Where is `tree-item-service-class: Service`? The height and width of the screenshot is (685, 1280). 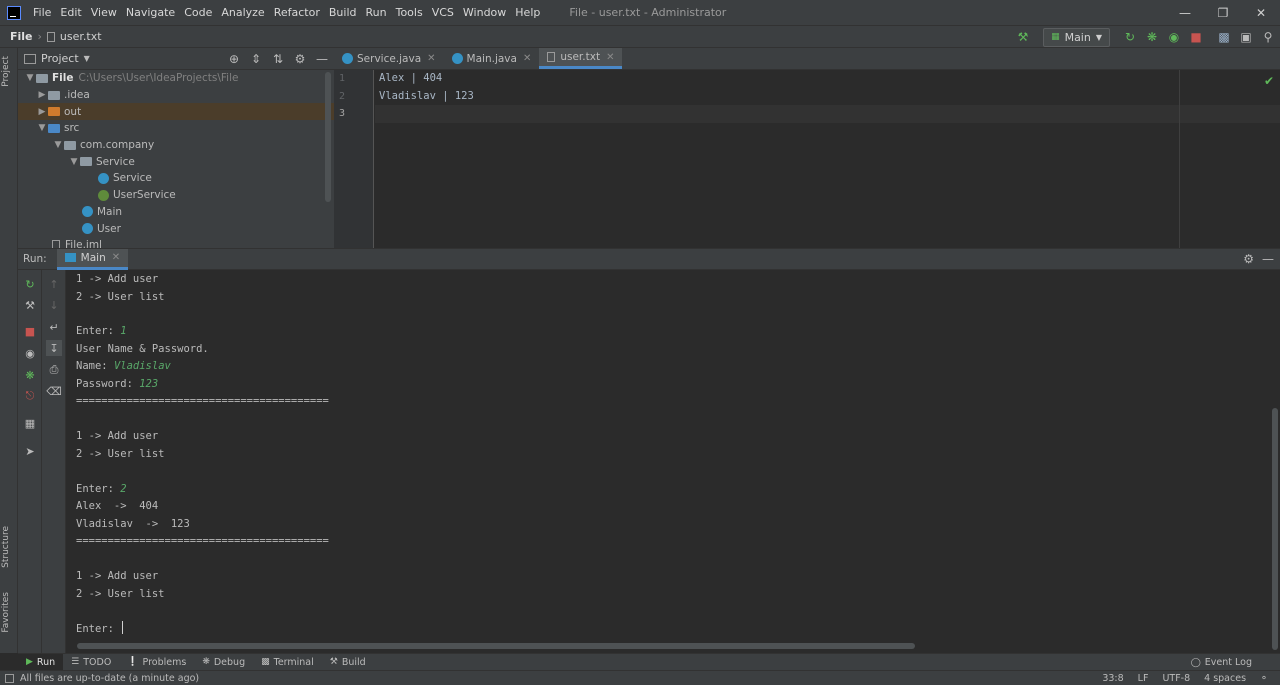 tree-item-service-class: Service is located at coordinates (176, 178).